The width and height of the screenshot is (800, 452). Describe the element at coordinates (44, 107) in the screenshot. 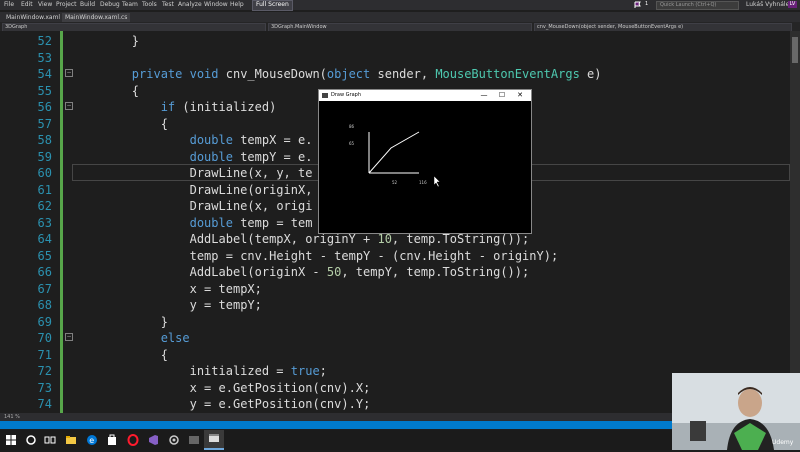

I see `line-number: 56` at that location.